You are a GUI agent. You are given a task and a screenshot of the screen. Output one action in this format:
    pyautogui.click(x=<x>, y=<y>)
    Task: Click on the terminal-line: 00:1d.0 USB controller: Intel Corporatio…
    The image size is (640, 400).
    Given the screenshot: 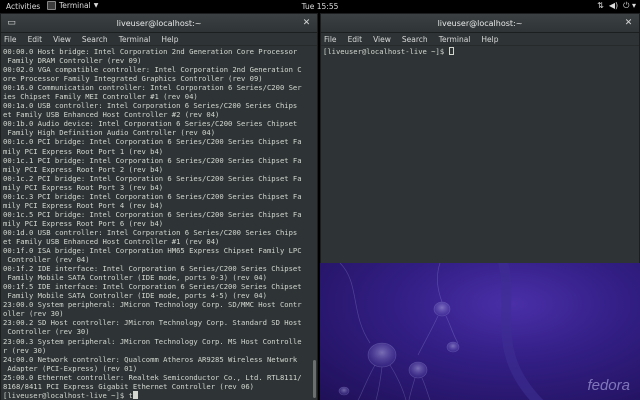 What is the action you would take?
    pyautogui.click(x=150, y=232)
    